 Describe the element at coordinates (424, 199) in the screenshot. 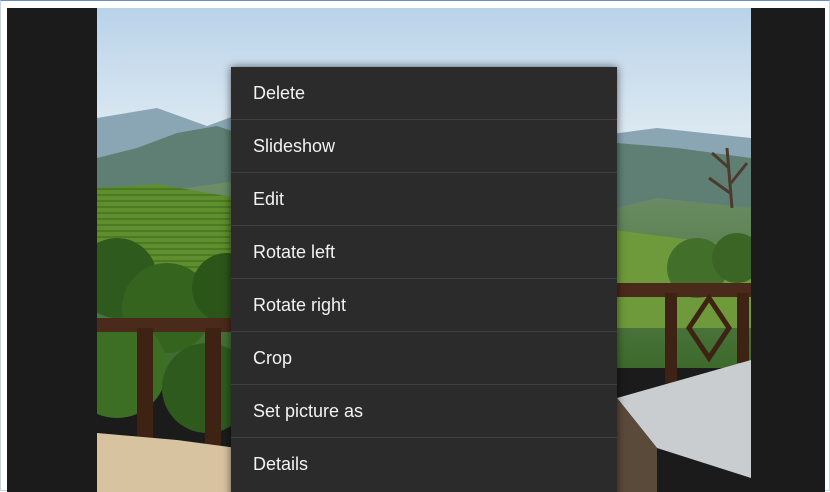

I see `menu-item-edit: Edit` at that location.